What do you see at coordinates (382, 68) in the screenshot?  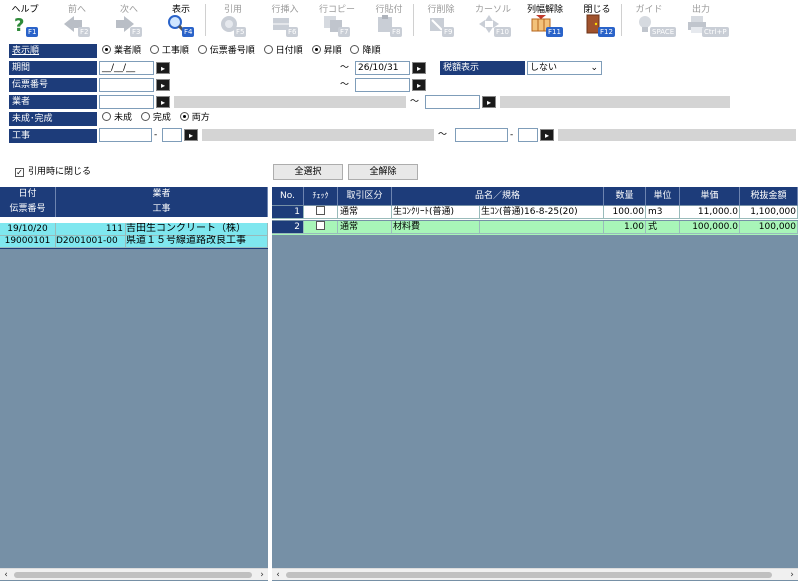 I see `period-to-input: 26/10/31` at bounding box center [382, 68].